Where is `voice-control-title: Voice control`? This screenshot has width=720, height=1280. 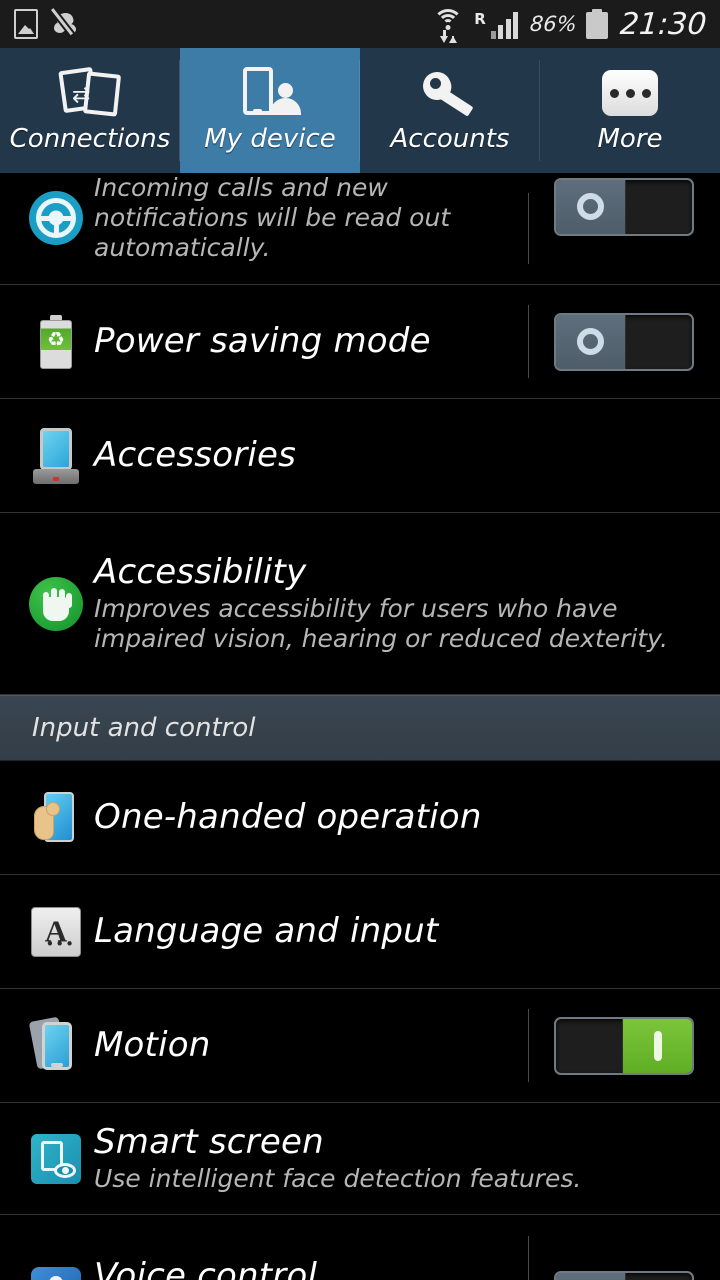
voice-control-title: Voice control is located at coordinates (206, 1267).